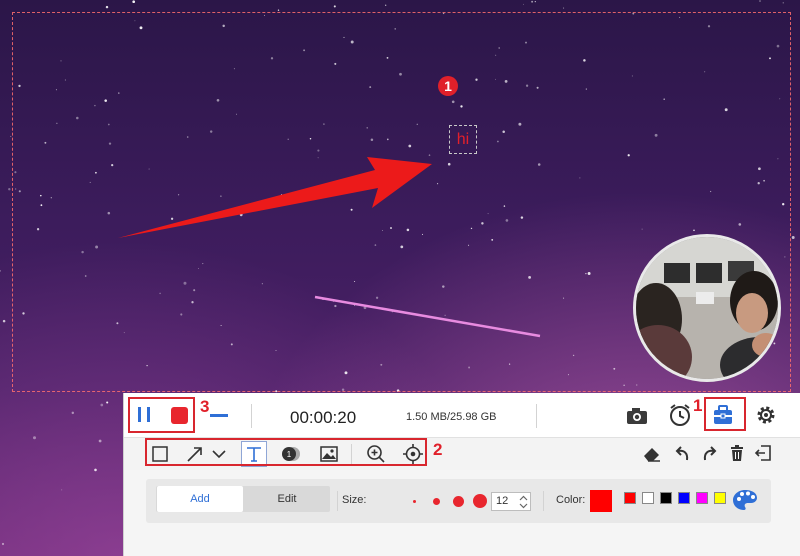 This screenshot has width=800, height=556. What do you see at coordinates (737, 453) in the screenshot?
I see `trash-icon` at bounding box center [737, 453].